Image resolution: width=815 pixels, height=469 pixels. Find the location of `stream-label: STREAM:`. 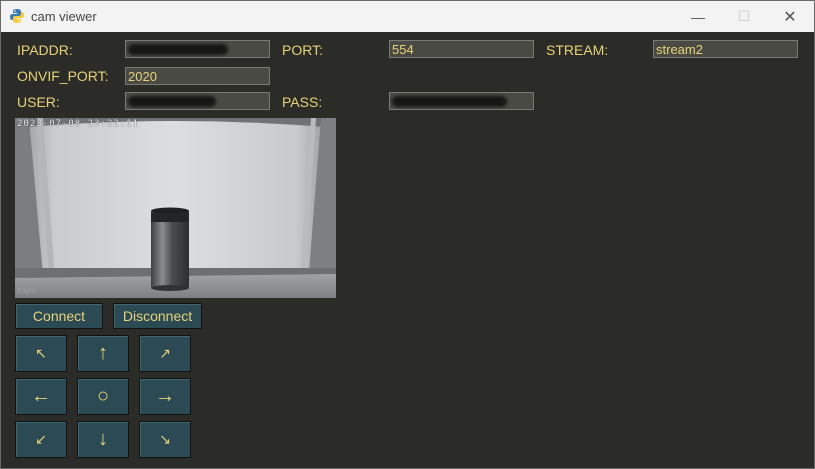

stream-label: STREAM: is located at coordinates (577, 50).